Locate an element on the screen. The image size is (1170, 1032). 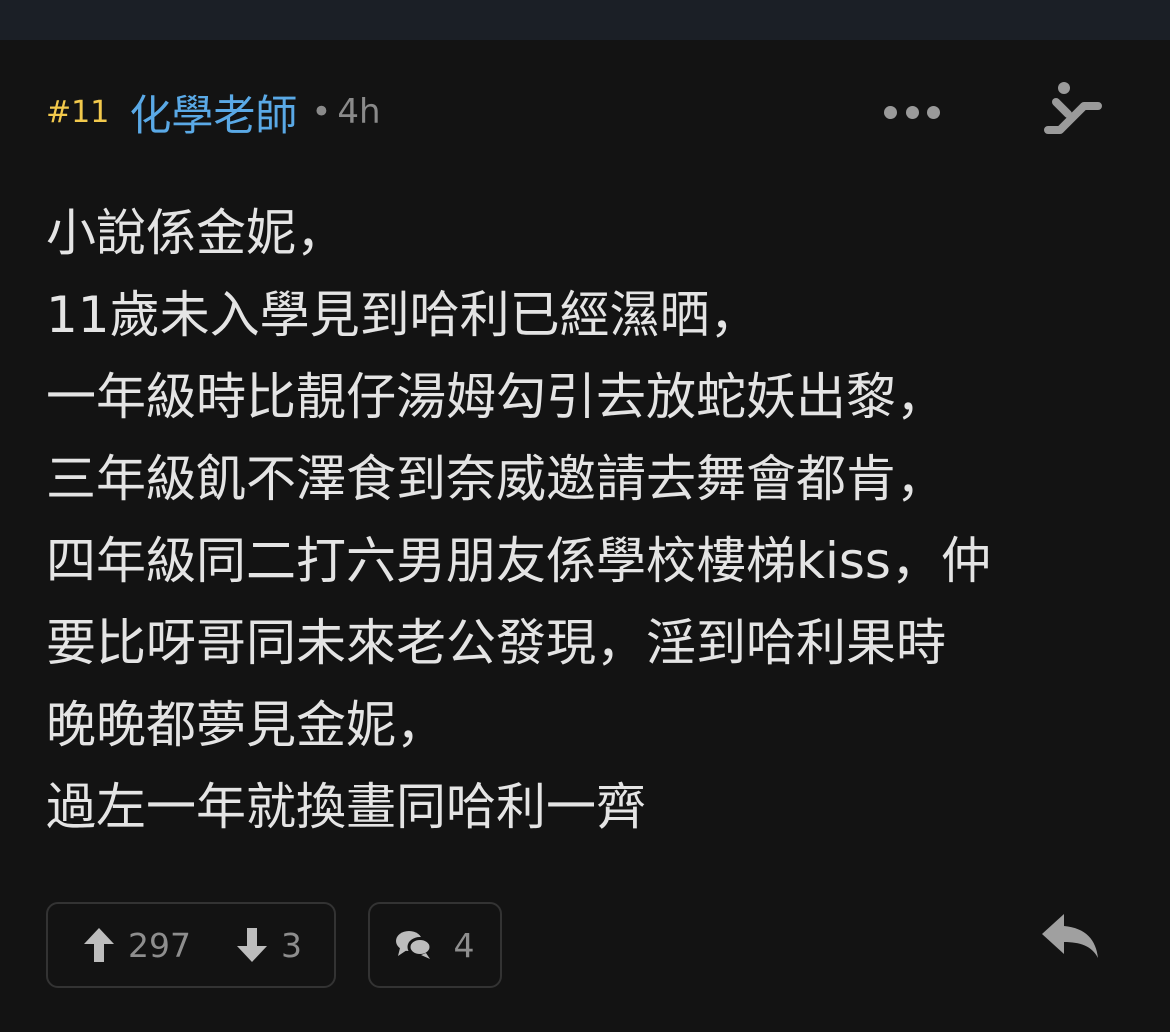
upvote-count: 297 is located at coordinates (159, 945).